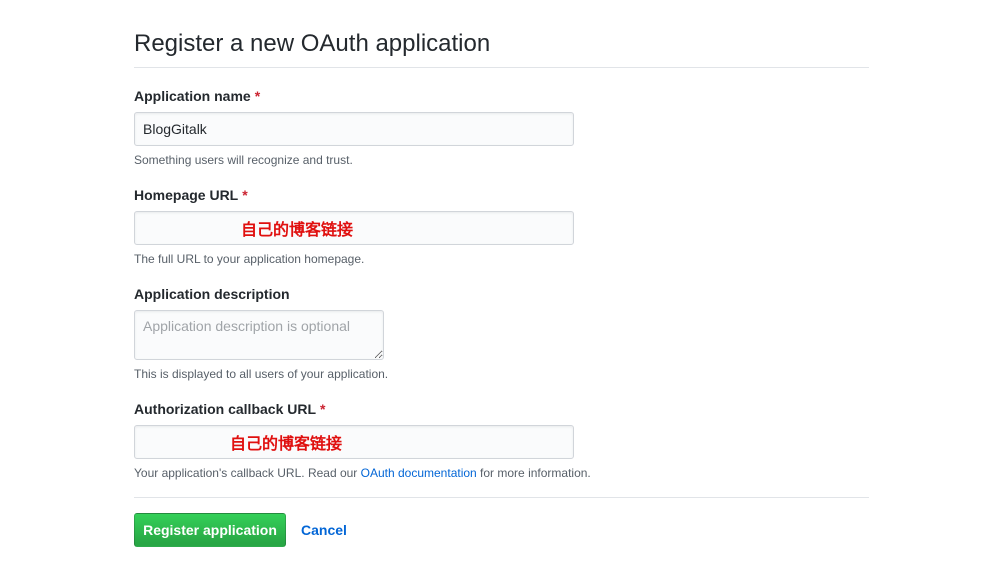  Describe the element at coordinates (192, 96) in the screenshot. I see `app-name-label-text: Application name` at that location.